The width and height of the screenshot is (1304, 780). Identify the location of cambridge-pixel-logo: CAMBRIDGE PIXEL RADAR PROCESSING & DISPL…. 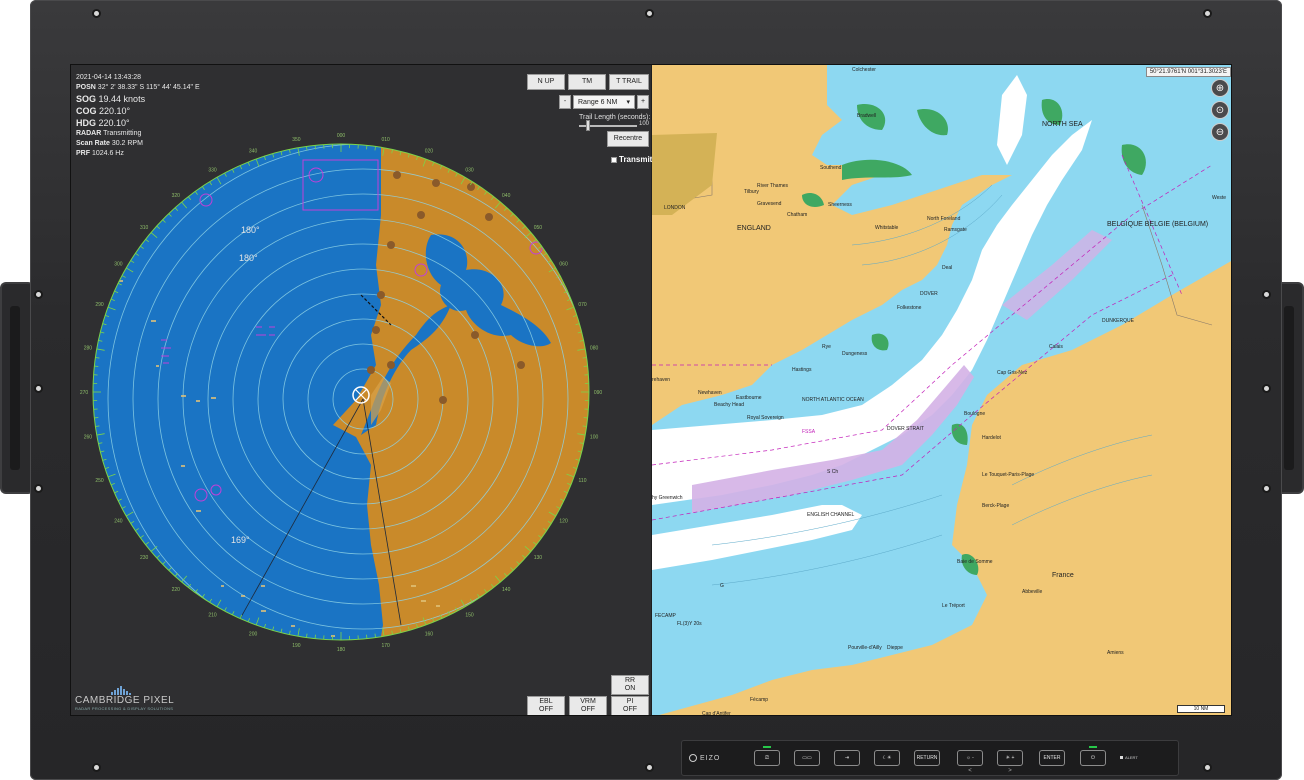
(124, 698).